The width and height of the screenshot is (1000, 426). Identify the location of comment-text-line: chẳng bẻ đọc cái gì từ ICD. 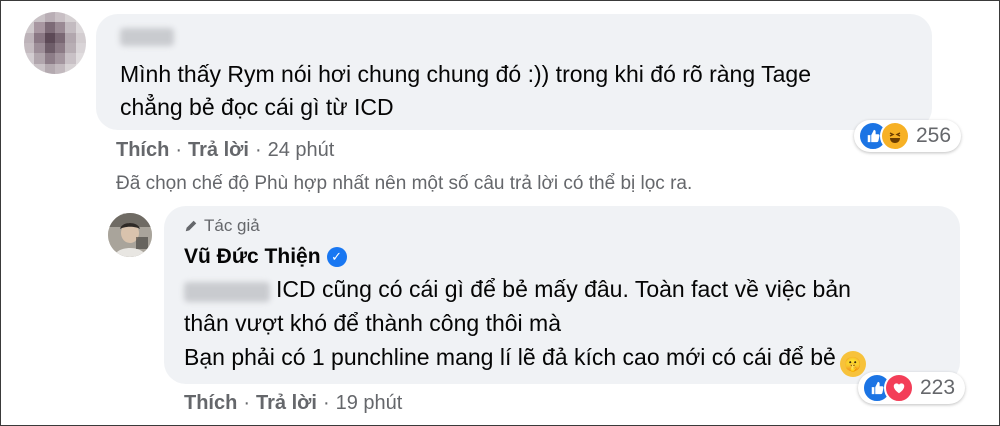
(257, 107).